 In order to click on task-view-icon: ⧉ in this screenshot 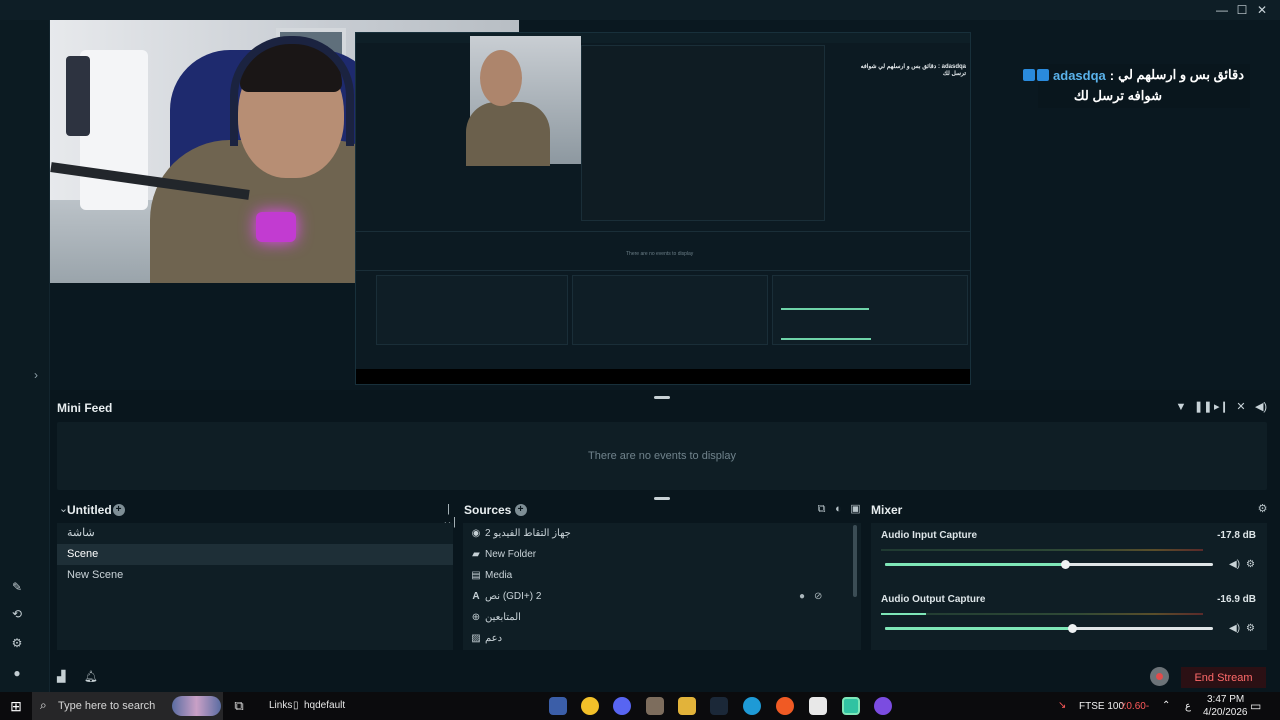, I will do `click(239, 706)`.